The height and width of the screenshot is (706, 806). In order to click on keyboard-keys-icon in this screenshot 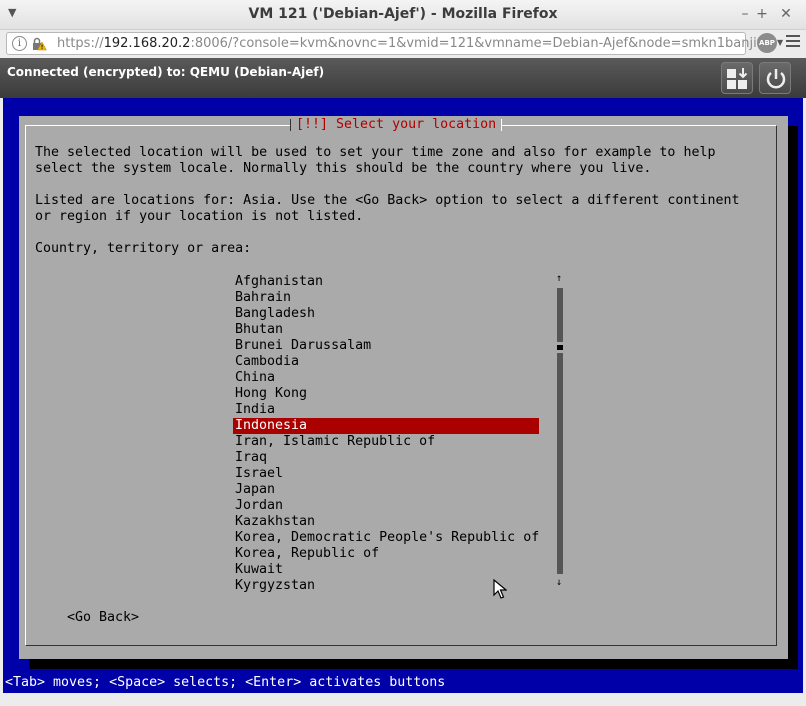, I will do `click(737, 78)`.